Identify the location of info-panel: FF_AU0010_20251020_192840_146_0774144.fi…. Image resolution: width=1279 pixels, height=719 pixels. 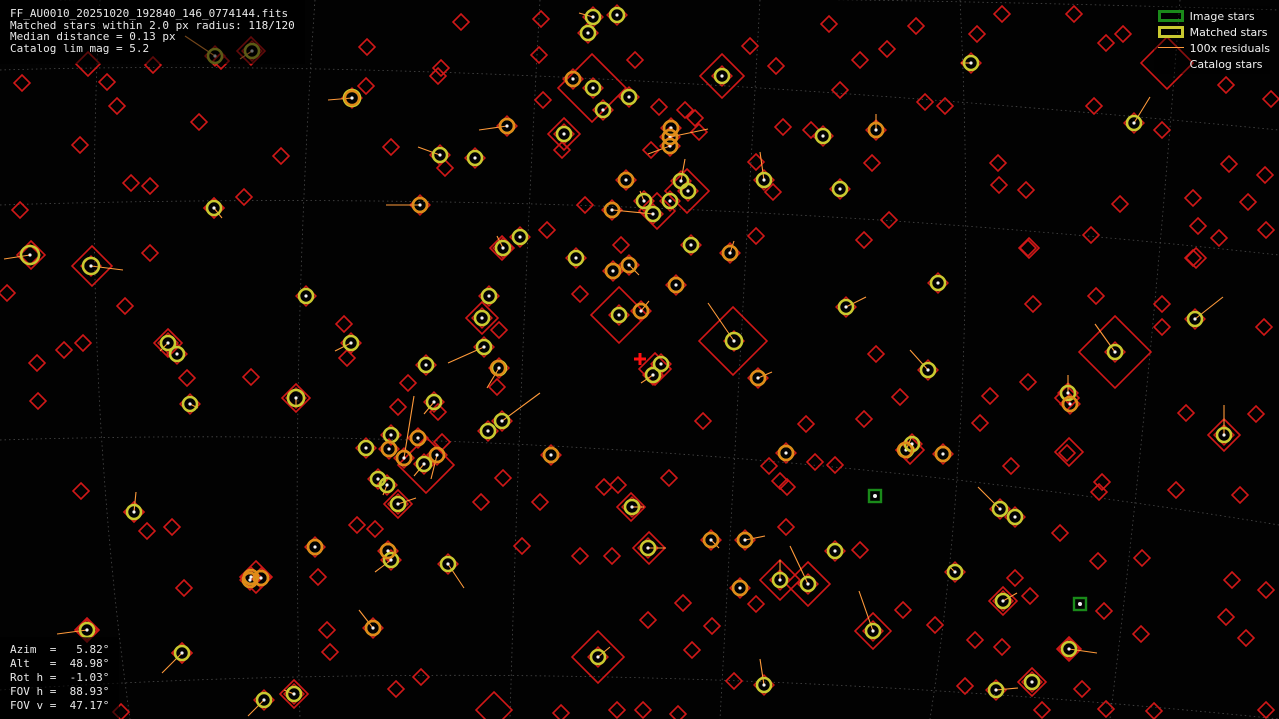
(152, 32).